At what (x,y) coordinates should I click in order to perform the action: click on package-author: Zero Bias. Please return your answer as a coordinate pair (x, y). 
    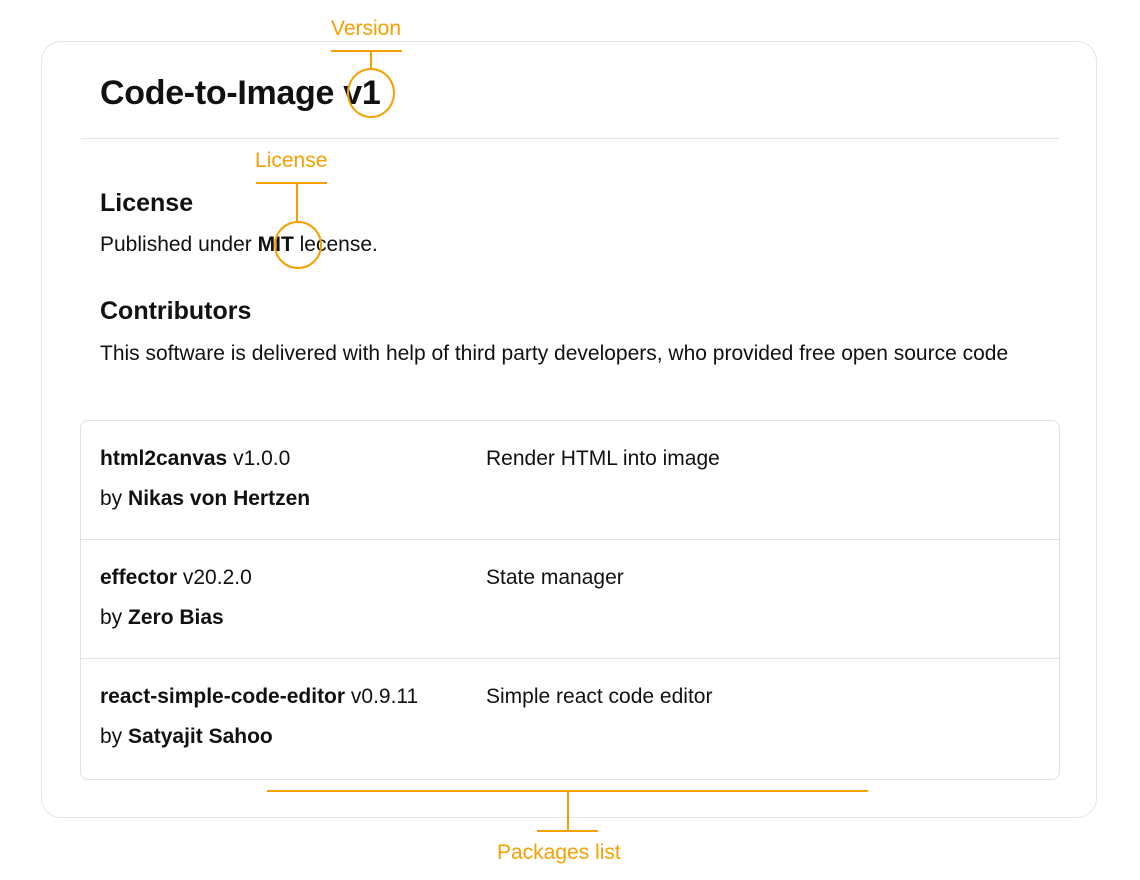
    Looking at the image, I should click on (176, 617).